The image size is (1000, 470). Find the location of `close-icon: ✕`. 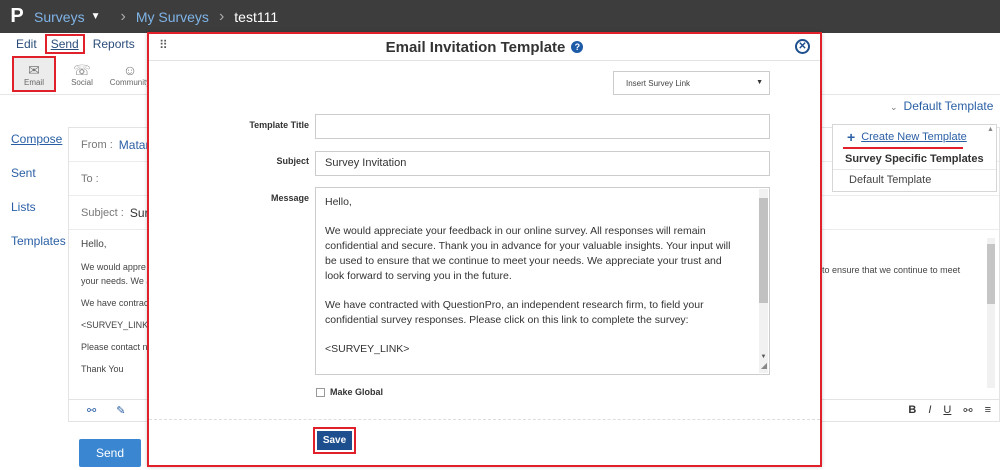

close-icon: ✕ is located at coordinates (802, 46).